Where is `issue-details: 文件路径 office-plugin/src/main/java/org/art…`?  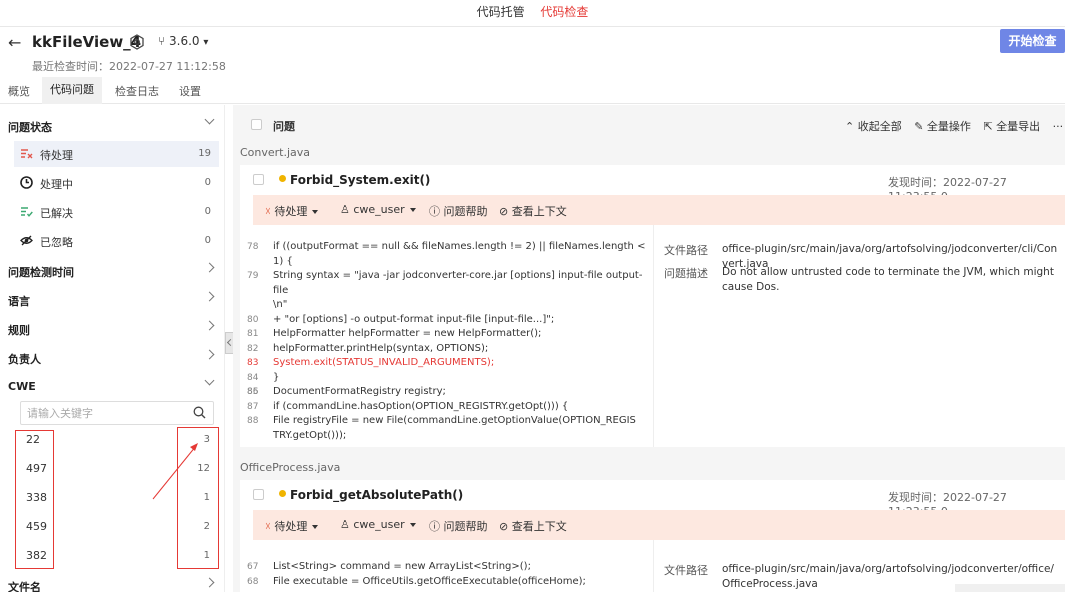
issue-details: 文件路径 office-plugin/src/main/java/org/art… is located at coordinates (859, 336).